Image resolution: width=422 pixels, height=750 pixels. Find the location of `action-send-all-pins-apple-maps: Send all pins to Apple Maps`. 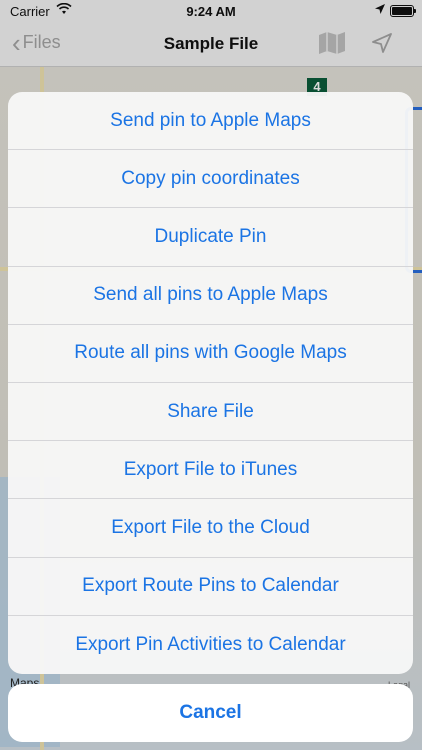

action-send-all-pins-apple-maps: Send all pins to Apple Maps is located at coordinates (210, 296).